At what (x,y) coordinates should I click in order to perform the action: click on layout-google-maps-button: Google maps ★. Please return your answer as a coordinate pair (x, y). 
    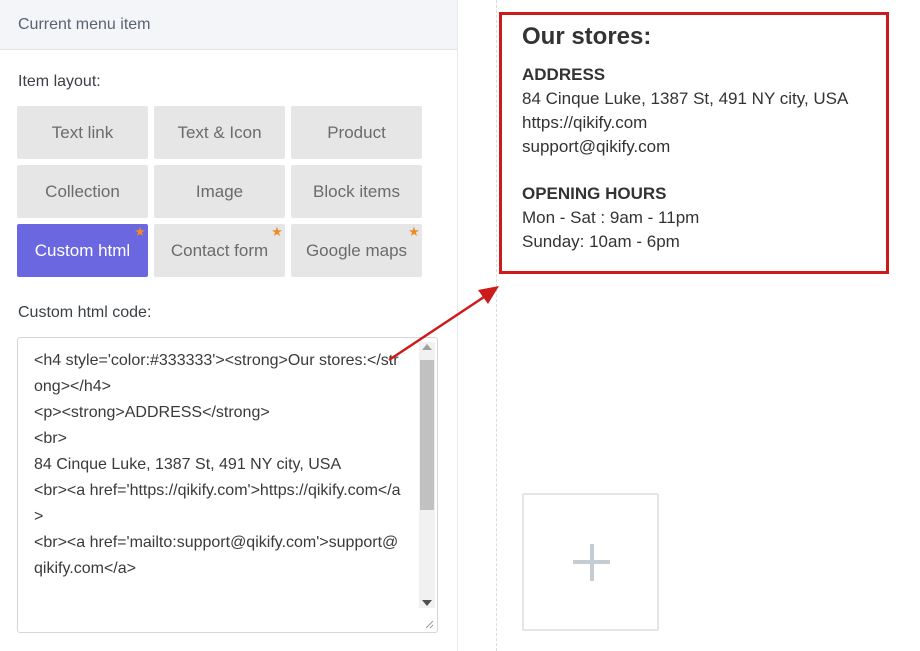
    Looking at the image, I should click on (356, 250).